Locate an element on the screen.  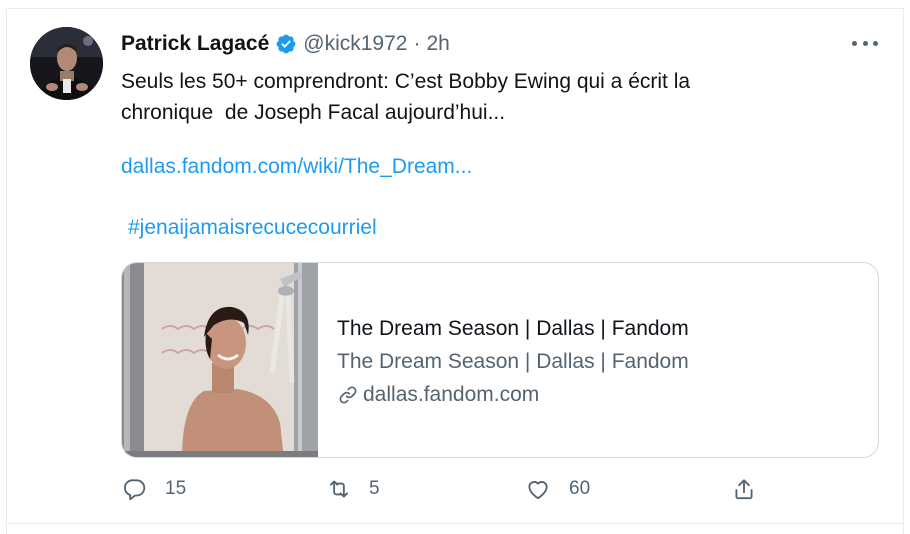
share-icon is located at coordinates (744, 489).